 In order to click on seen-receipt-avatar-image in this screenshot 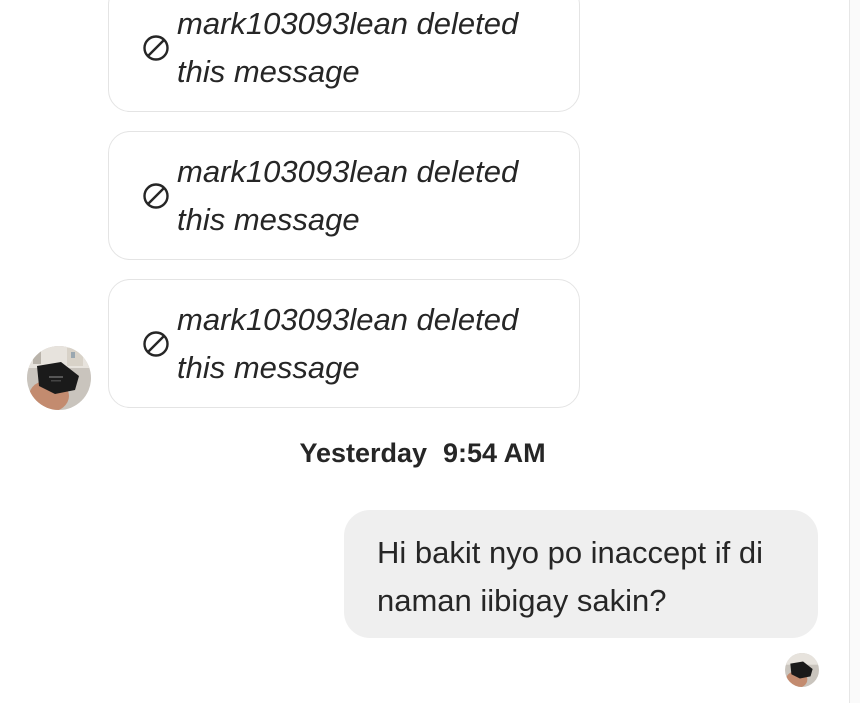, I will do `click(802, 670)`.